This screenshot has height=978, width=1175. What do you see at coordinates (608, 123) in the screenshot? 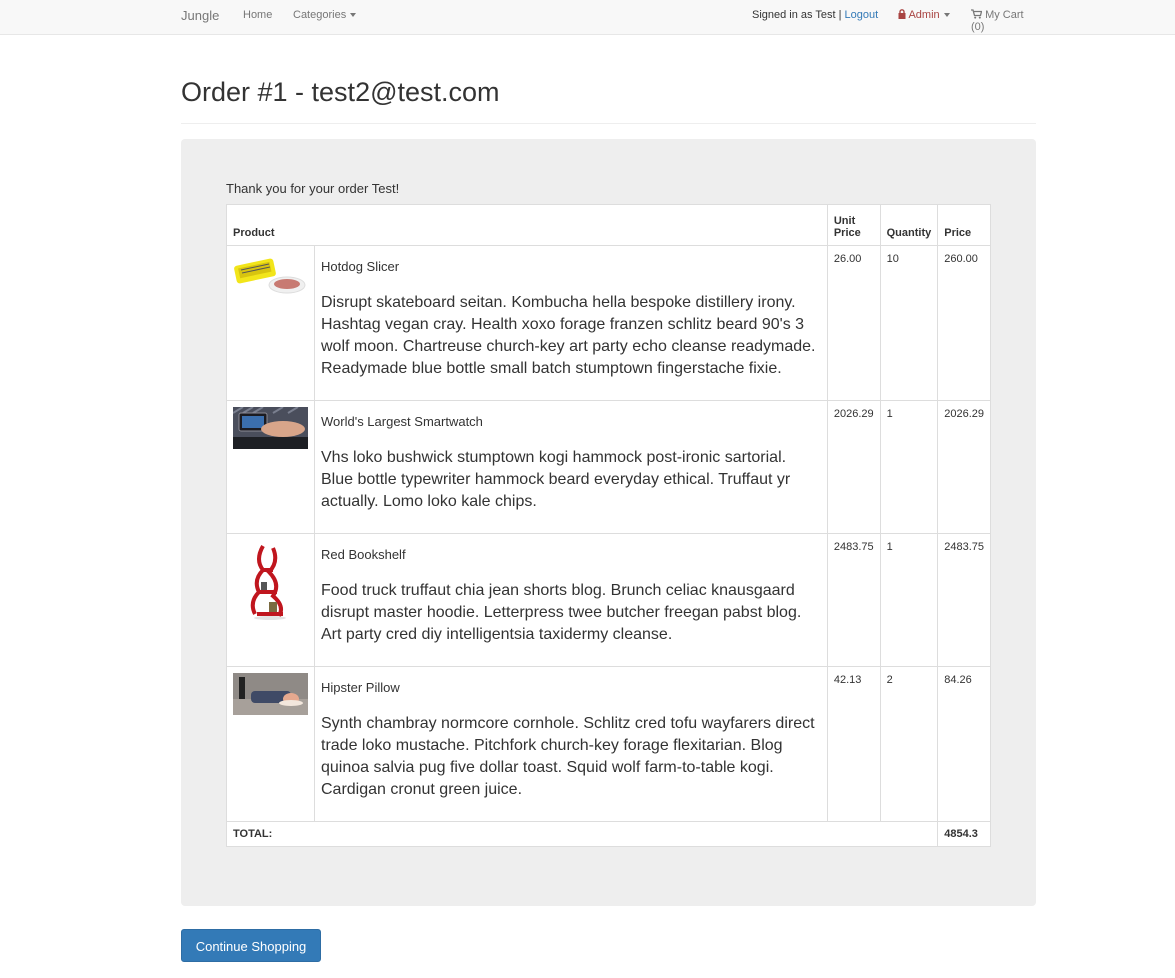
I see `title-divider` at bounding box center [608, 123].